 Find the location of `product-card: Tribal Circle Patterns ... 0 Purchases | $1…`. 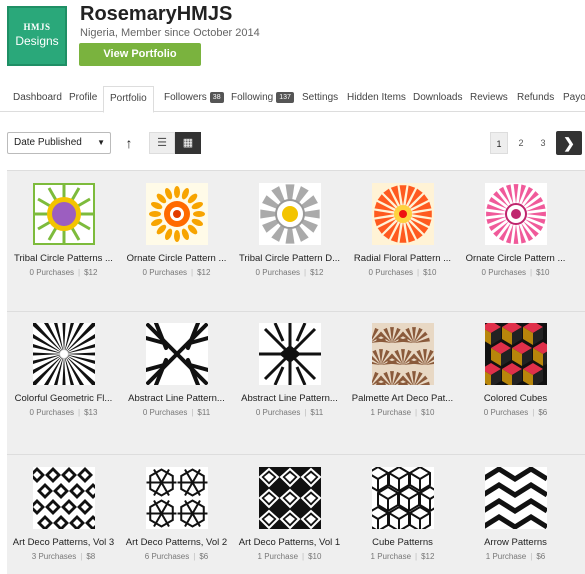

product-card: Tribal Circle Patterns ... 0 Purchases | $1… is located at coordinates (63, 230).